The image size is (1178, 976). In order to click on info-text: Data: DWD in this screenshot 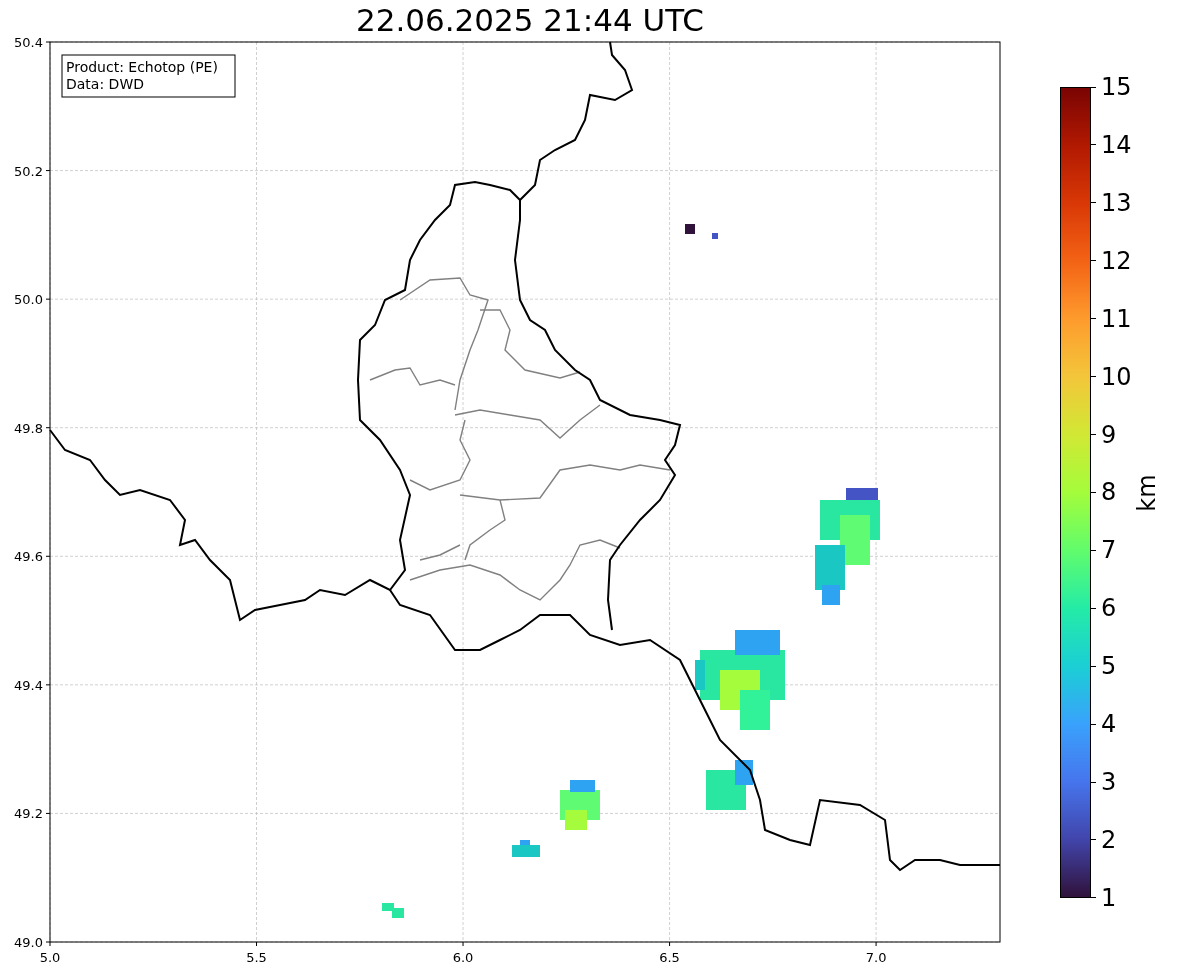, I will do `click(105, 84)`.